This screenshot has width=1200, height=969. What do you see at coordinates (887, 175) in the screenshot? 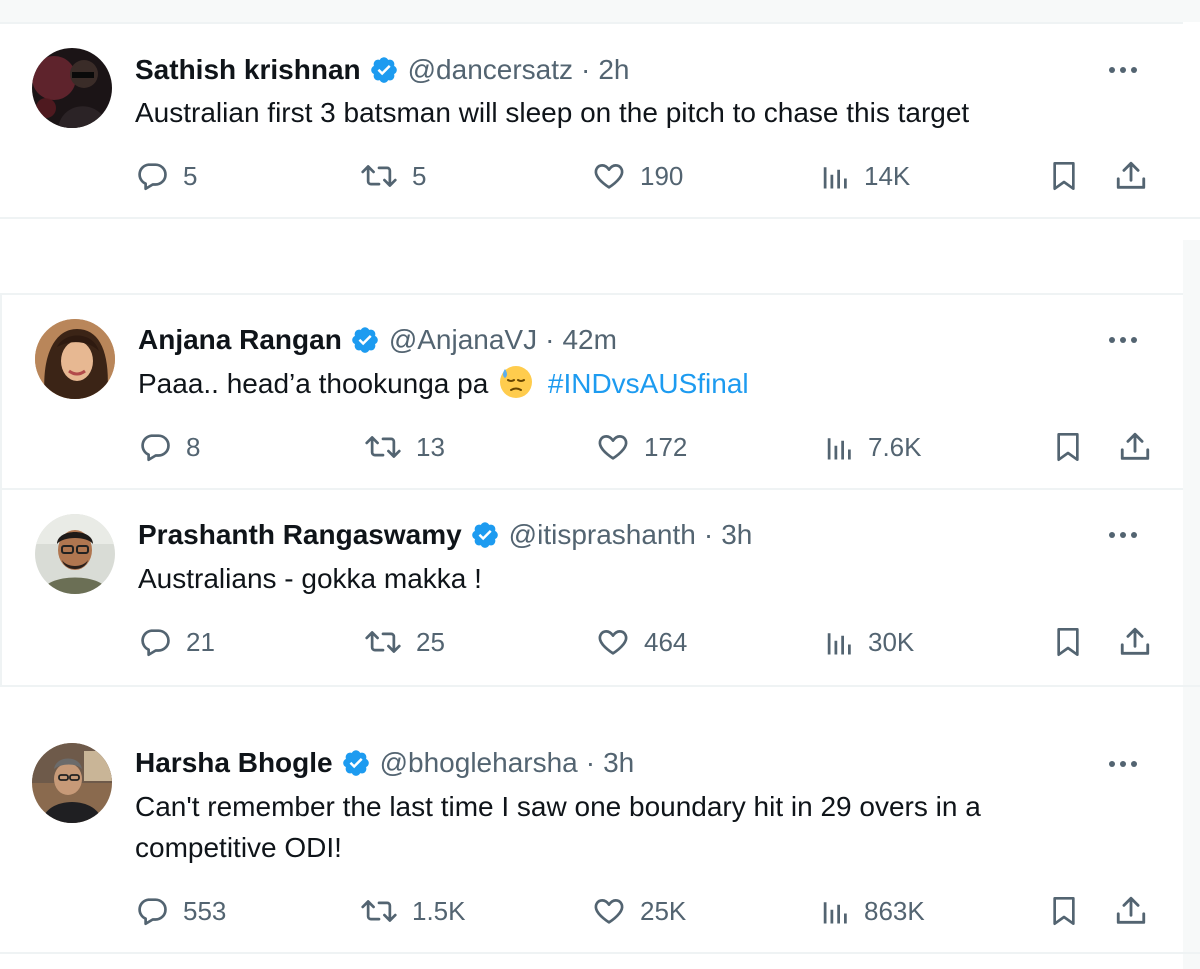
I see `views-count: 14K` at bounding box center [887, 175].